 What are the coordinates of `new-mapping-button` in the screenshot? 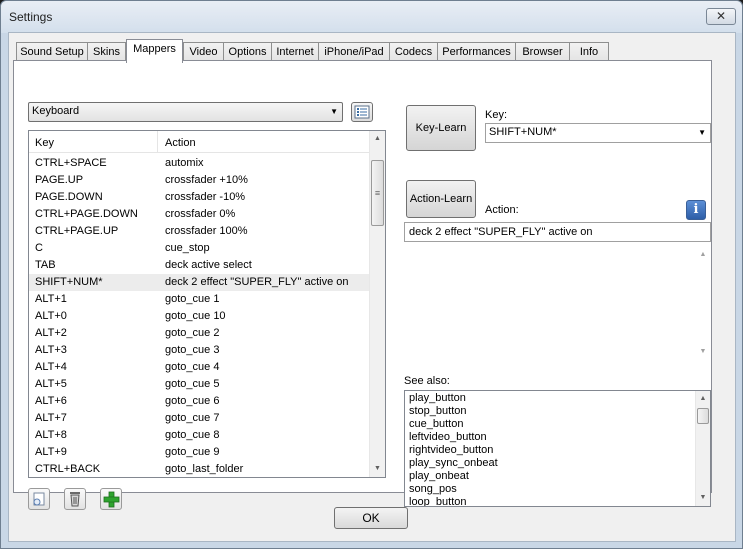 It's located at (39, 499).